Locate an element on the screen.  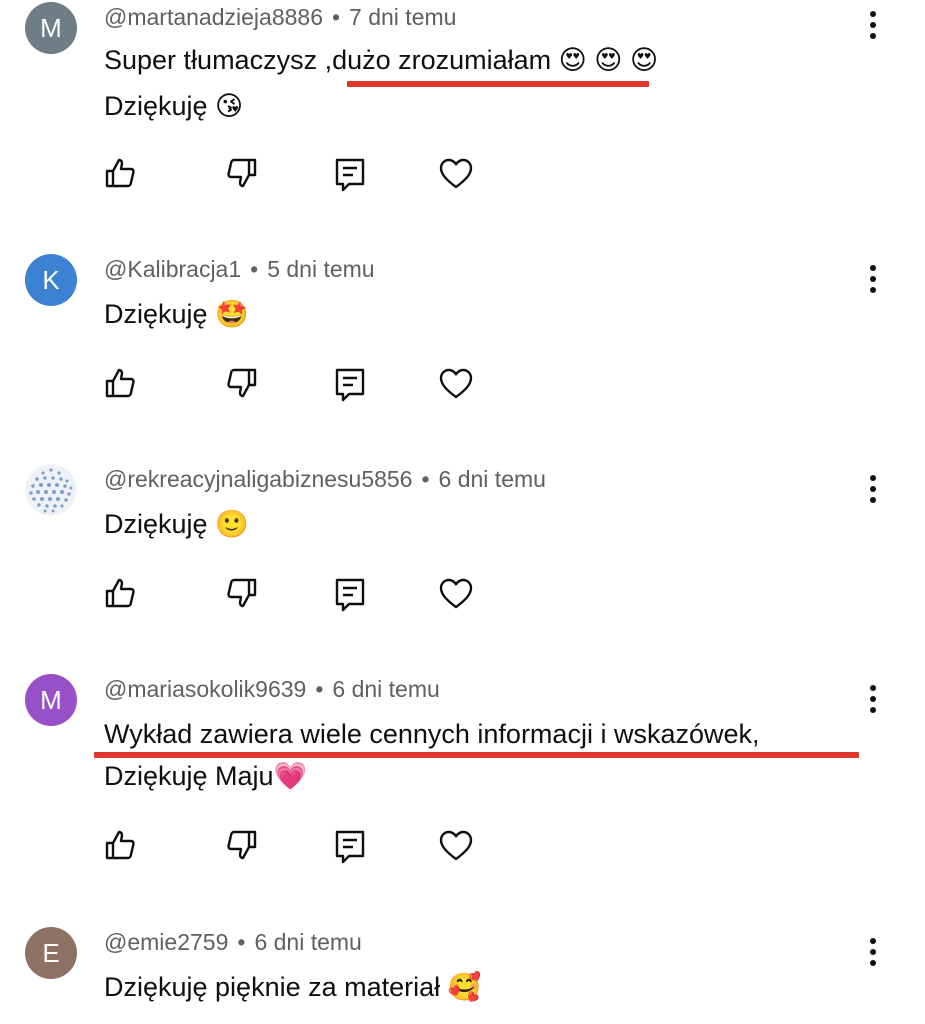
author-name: @mariasokolik9639 is located at coordinates (205, 689).